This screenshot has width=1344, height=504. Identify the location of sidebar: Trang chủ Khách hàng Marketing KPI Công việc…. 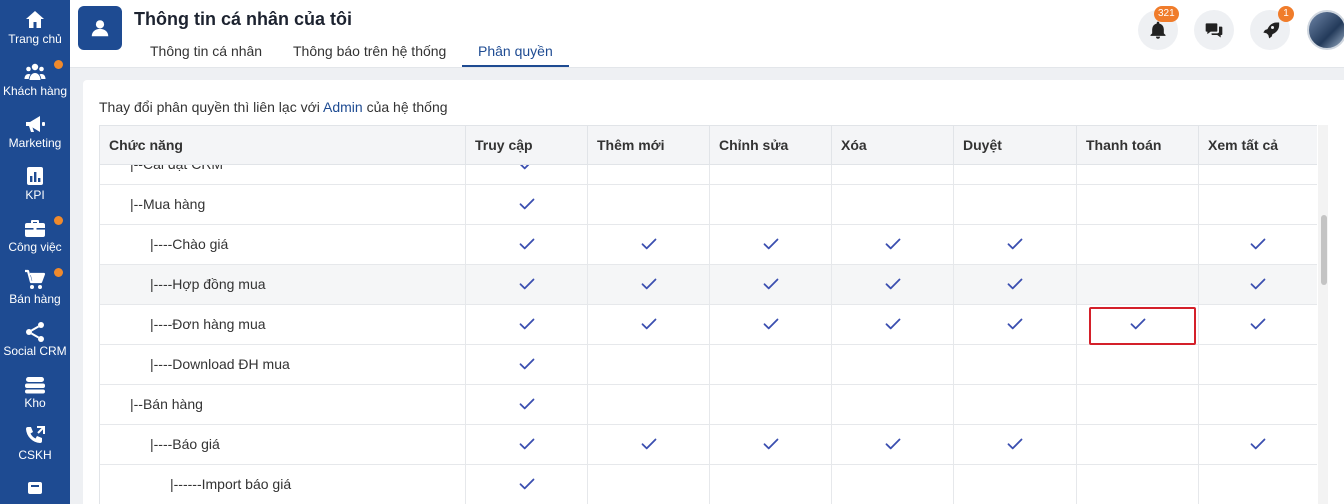
(35, 252).